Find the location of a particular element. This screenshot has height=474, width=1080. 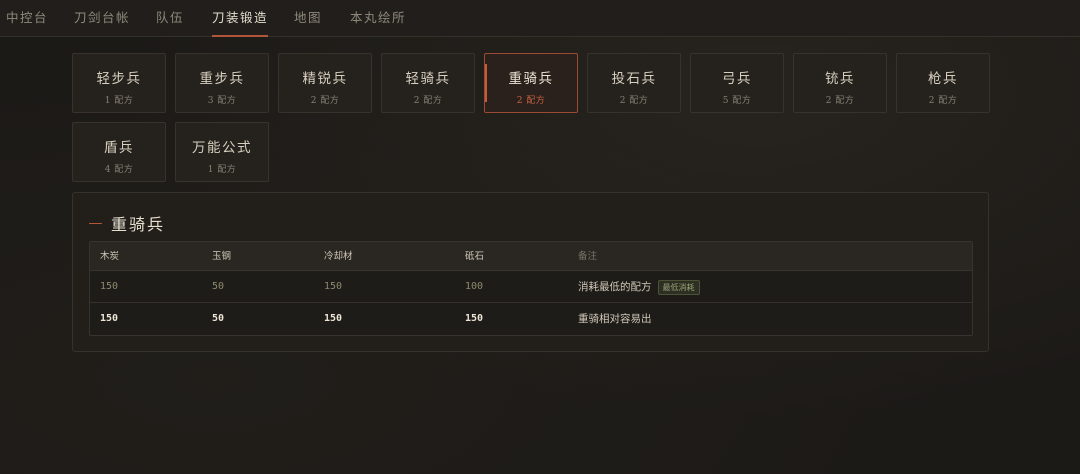

nav-item-citadel-painting: 本丸绘所 is located at coordinates (378, 18).